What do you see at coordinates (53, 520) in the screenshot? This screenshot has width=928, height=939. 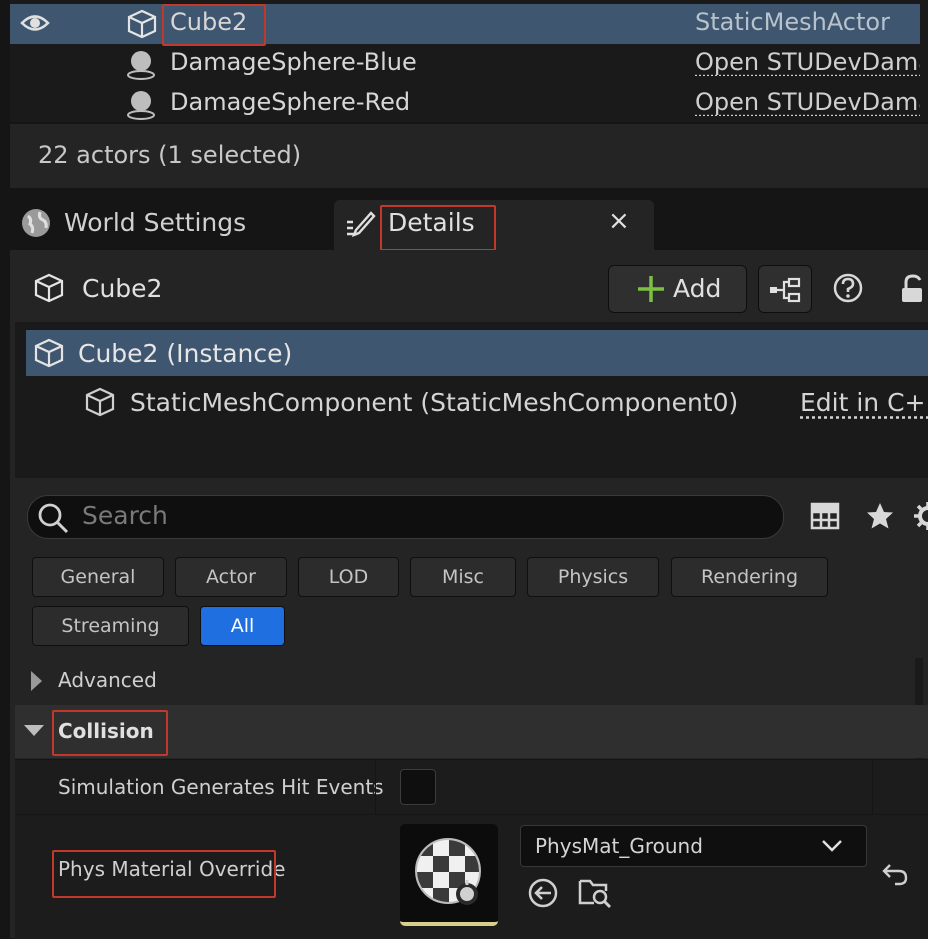 I see `search-icon` at bounding box center [53, 520].